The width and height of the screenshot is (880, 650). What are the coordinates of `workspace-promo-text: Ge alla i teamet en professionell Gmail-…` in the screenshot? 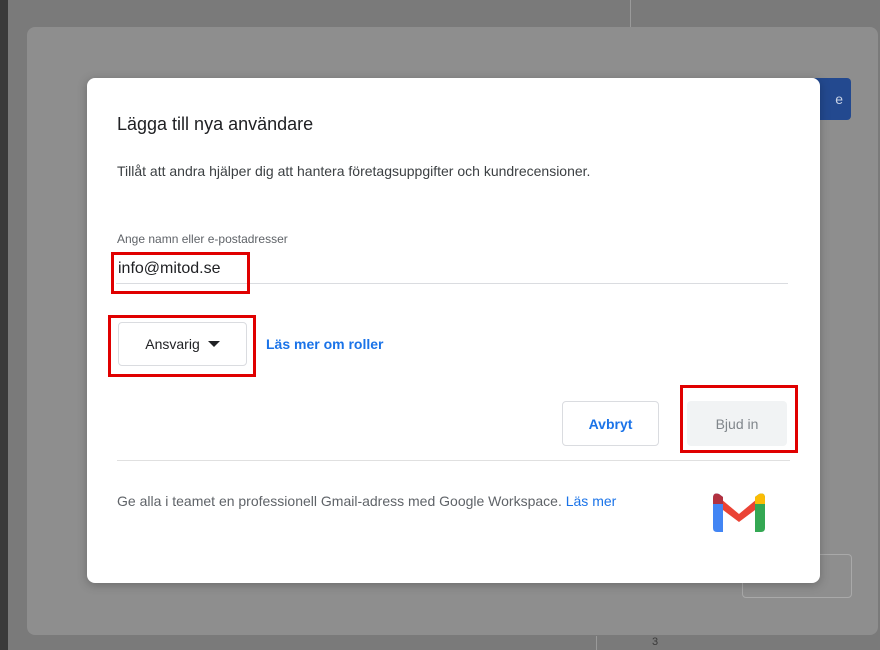 It's located at (341, 501).